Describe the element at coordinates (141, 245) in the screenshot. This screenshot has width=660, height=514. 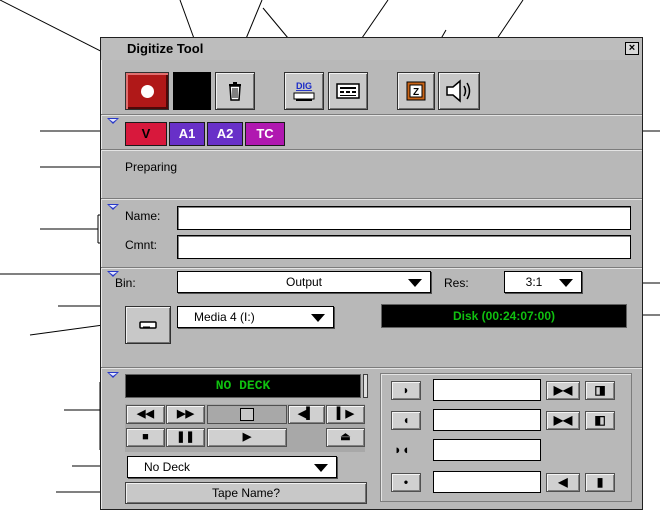
I see `comment-label: Cmnt:` at that location.